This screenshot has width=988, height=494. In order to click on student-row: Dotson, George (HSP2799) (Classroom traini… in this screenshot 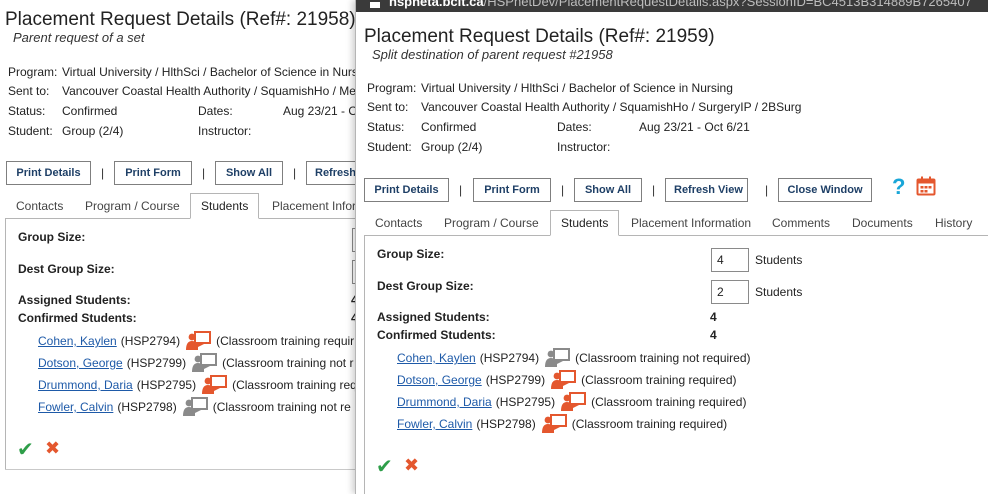, I will do `click(195, 363)`.